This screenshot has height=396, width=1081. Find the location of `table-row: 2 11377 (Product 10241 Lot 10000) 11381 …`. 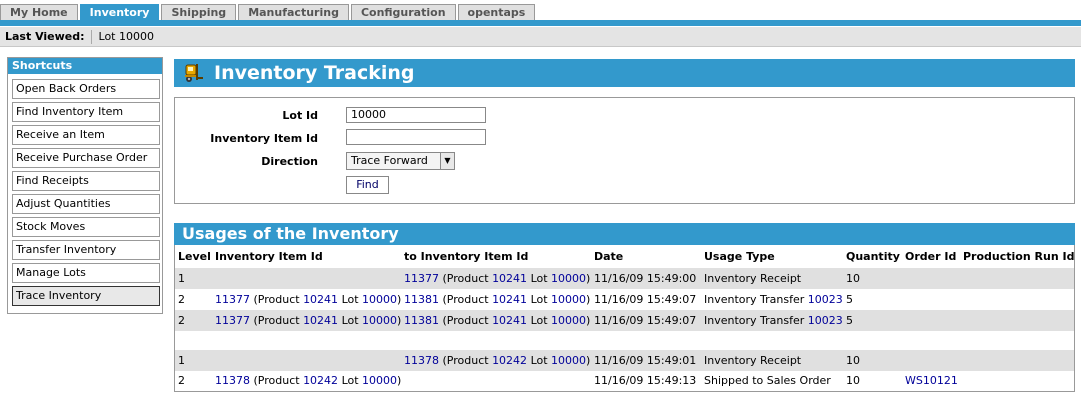

table-row: 2 11377 (Product 10241 Lot 10000) 11381 … is located at coordinates (624, 299).